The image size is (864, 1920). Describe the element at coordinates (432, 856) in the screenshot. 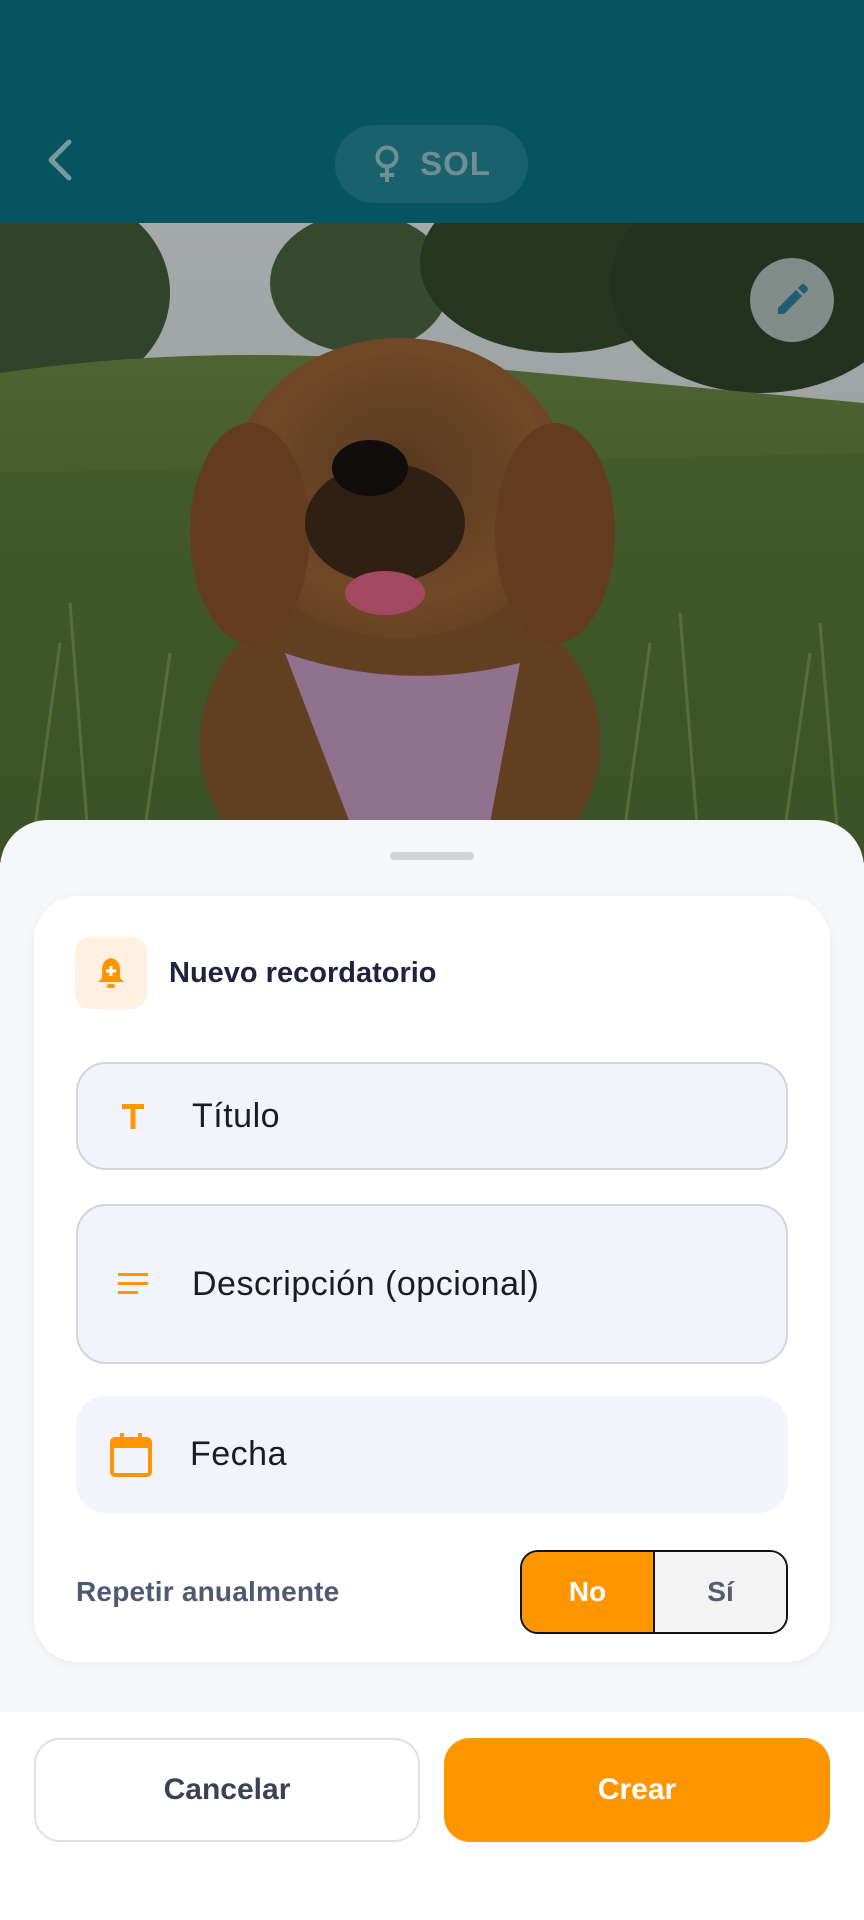

I see `sheet-drag-handle` at that location.